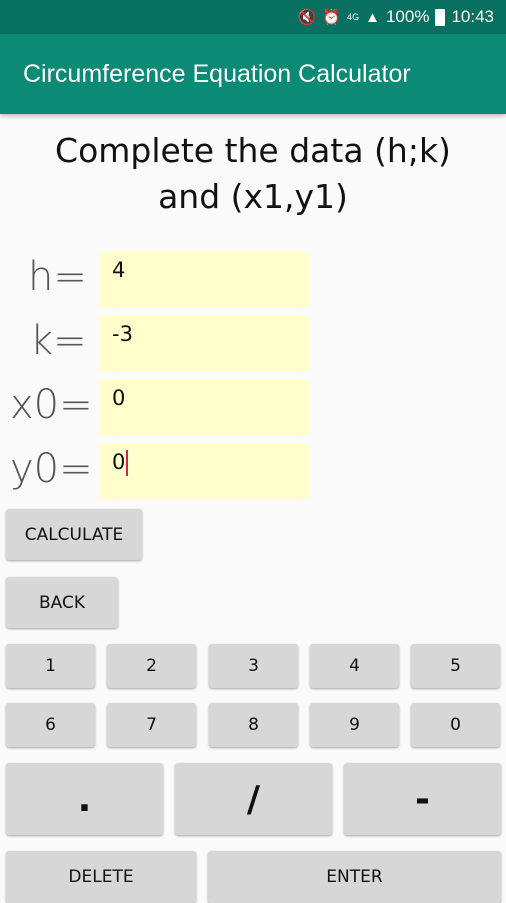 The image size is (506, 903). I want to click on signal-icon: ▲, so click(372, 17).